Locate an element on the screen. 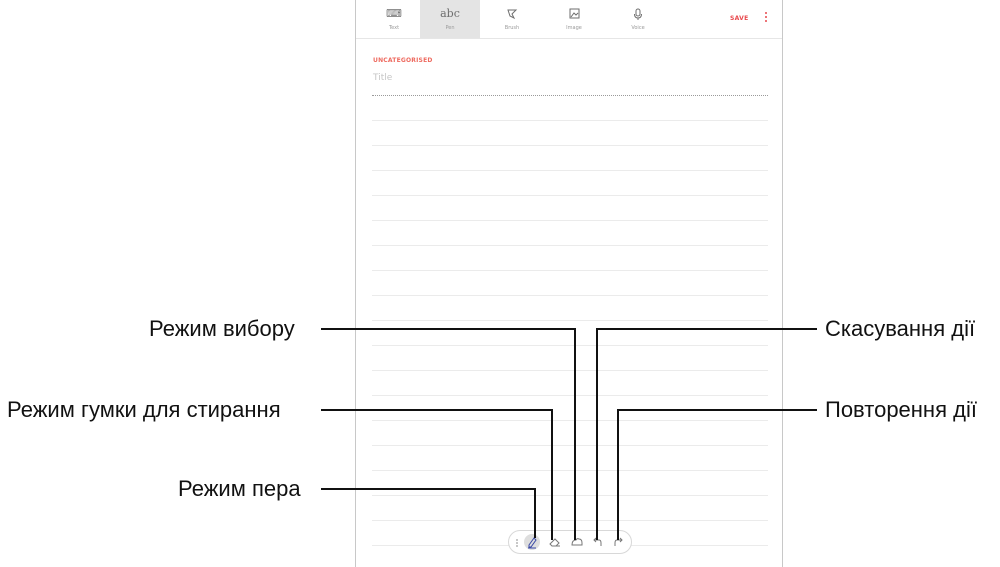 The width and height of the screenshot is (1000, 567). pen-mode-icon is located at coordinates (532, 542).